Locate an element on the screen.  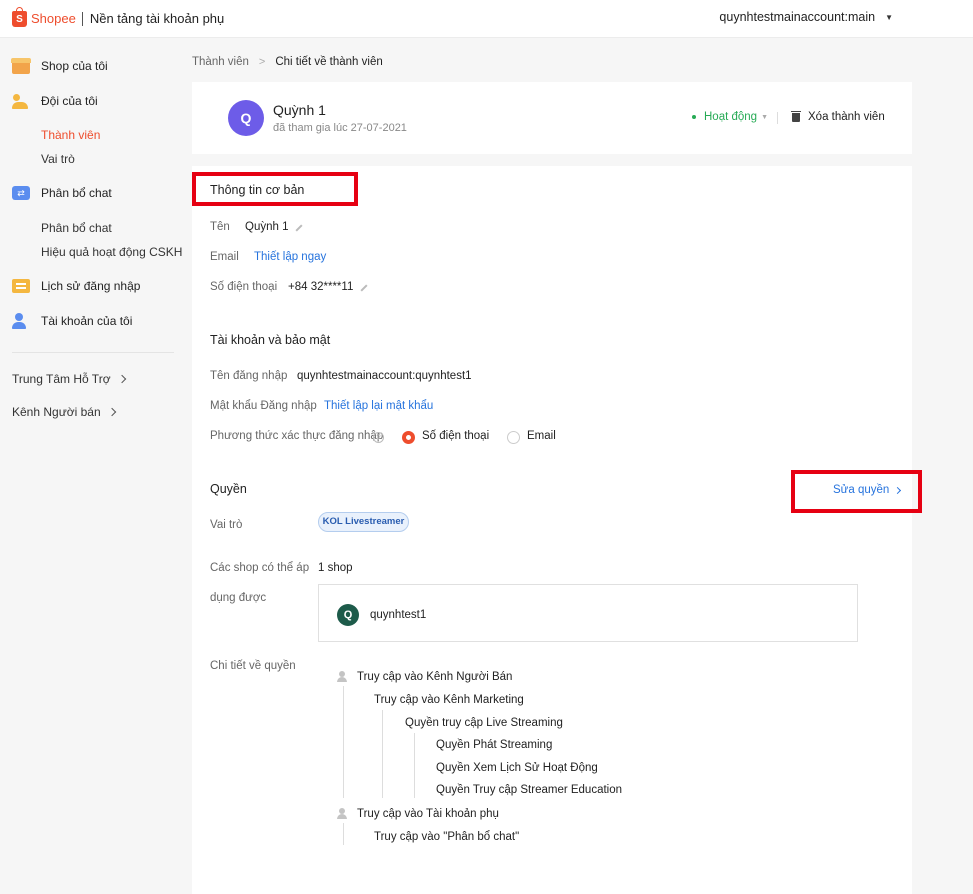
permission-marketing-centre: Truy cập vào Kênh Marketing is located at coordinates (449, 700).